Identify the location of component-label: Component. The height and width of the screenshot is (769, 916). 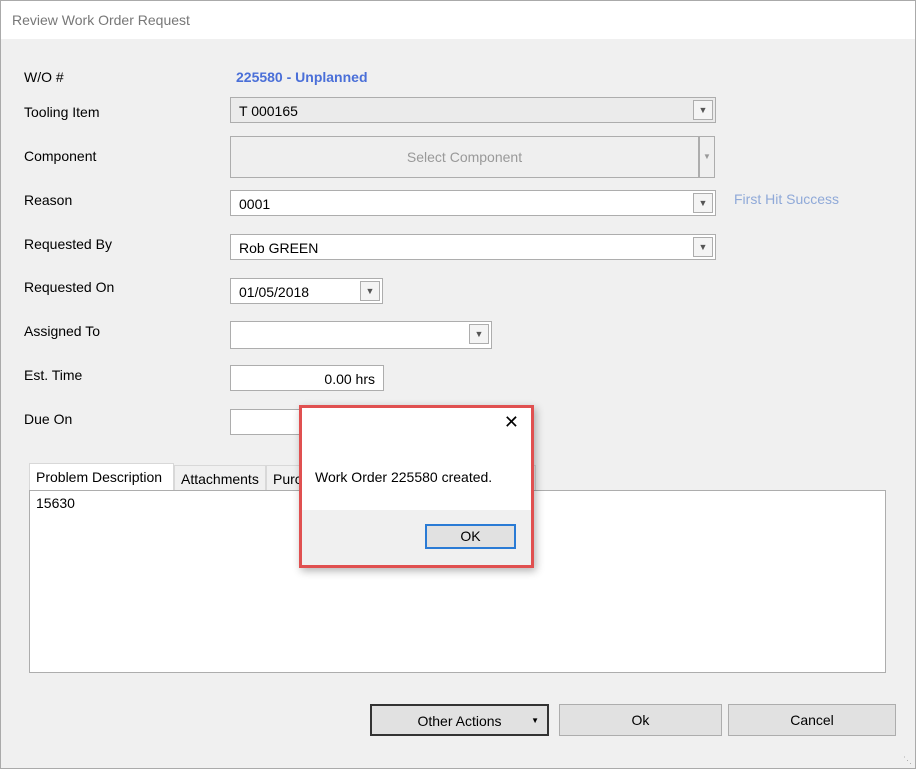
(60, 156).